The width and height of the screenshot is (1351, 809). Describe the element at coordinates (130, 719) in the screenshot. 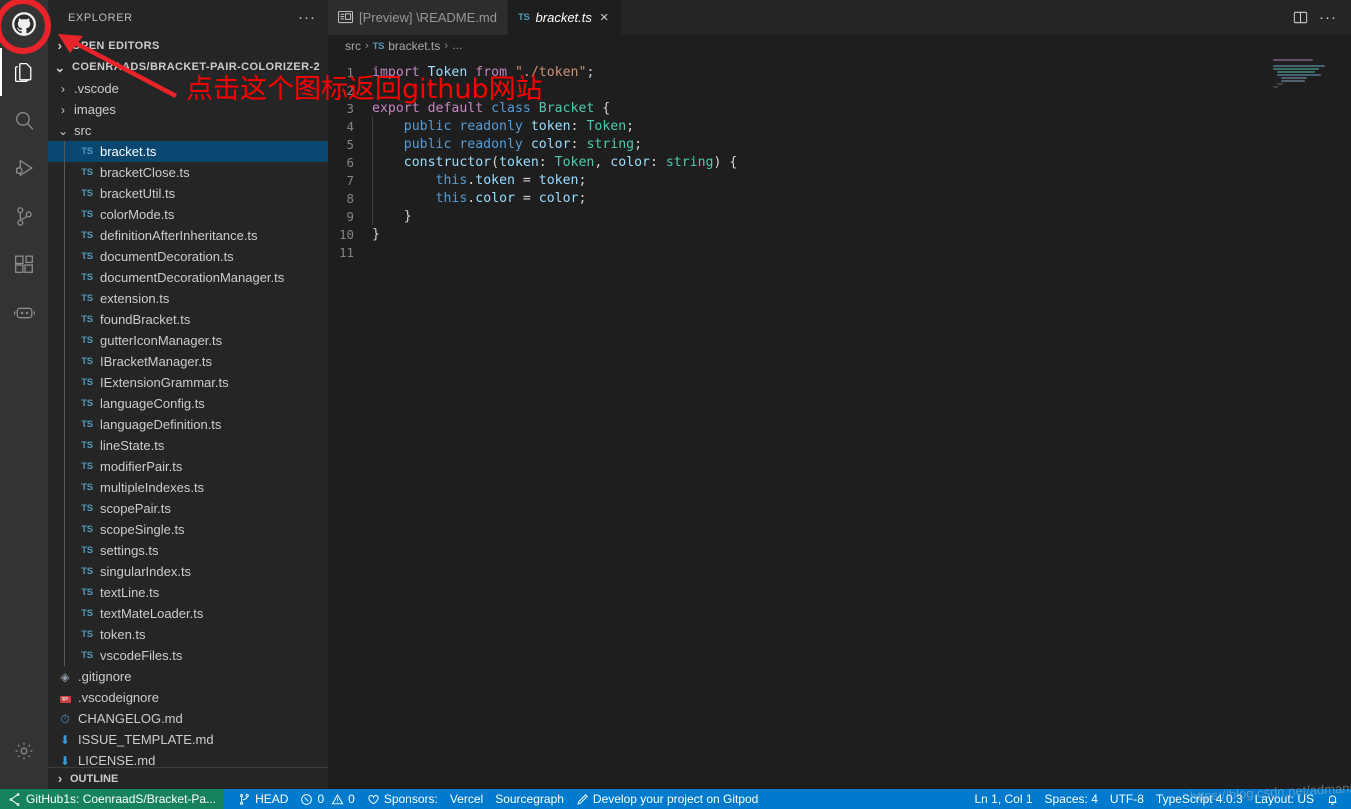

I see `tree-item-label: CHANGELOG.md` at that location.